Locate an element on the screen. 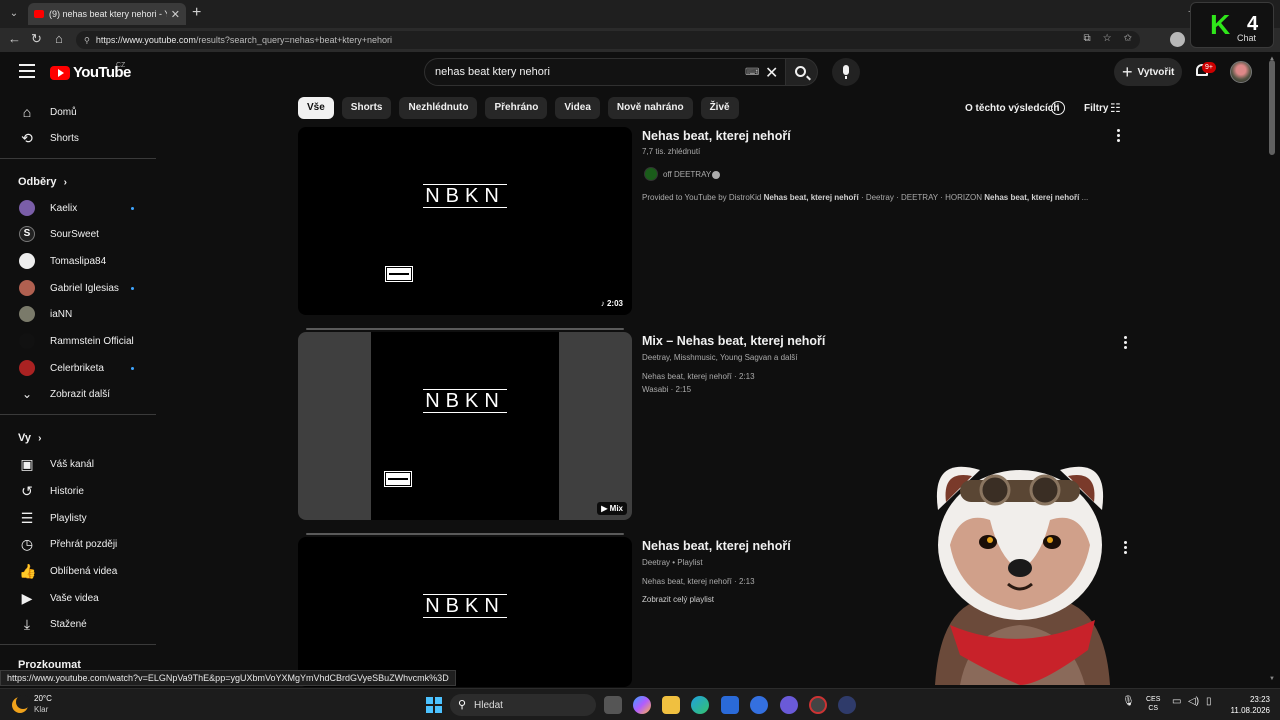 This screenshot has height=720, width=1280. verified-icon is located at coordinates (716, 175).